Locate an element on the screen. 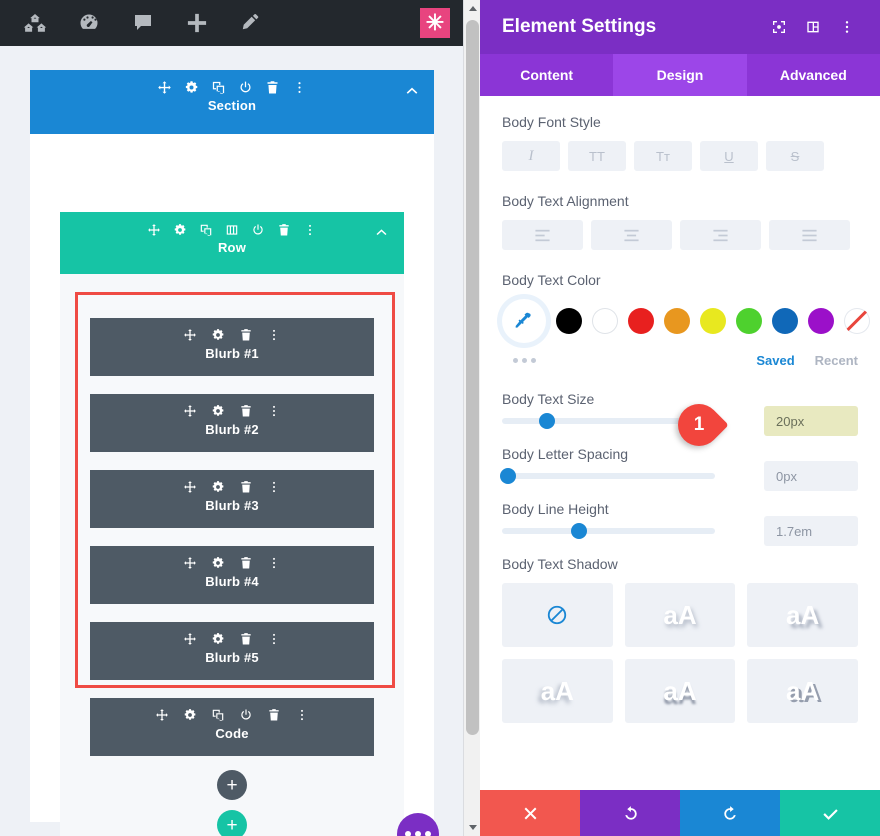 Image resolution: width=880 pixels, height=836 pixels. module-blurb-4: Blurb #4 is located at coordinates (232, 575).